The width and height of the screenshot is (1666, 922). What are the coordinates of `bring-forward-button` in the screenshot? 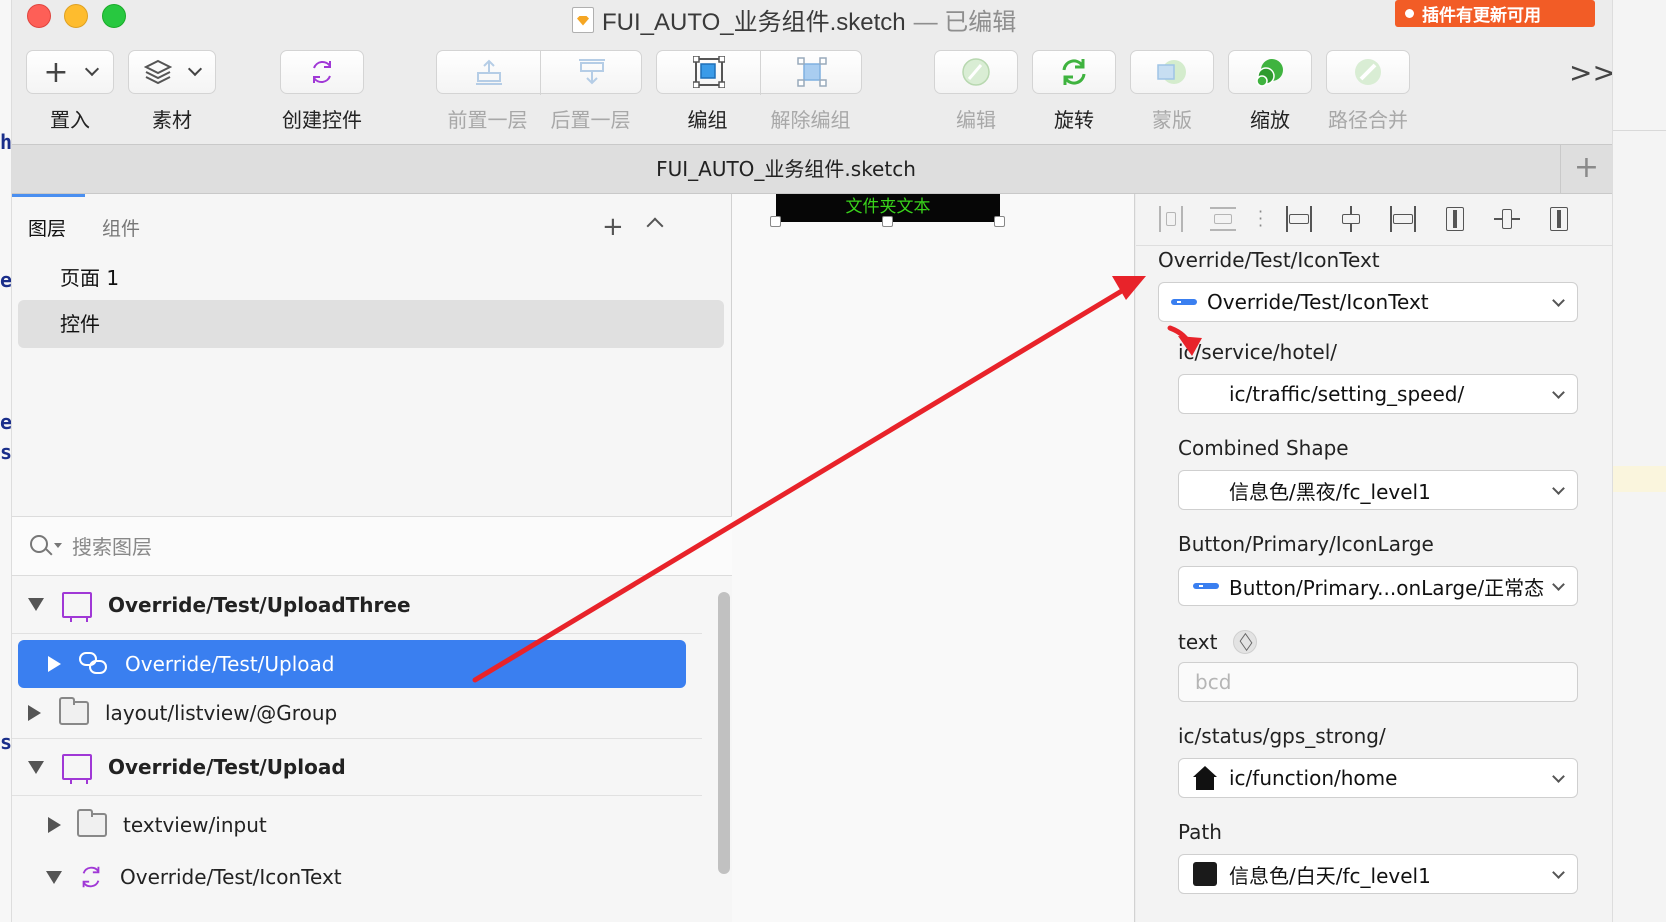 It's located at (488, 72).